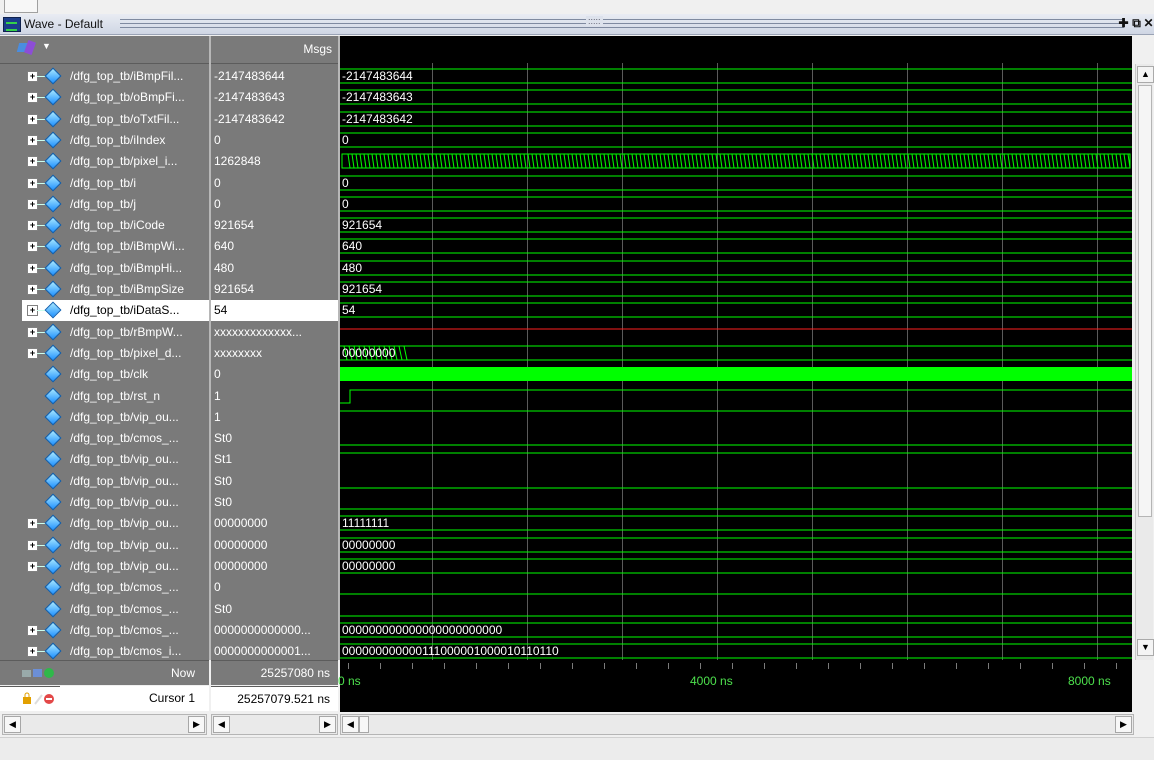 This screenshot has height=760, width=1154. I want to click on signal-row: +/dfg_top_tb/j 0, so click(169, 204).